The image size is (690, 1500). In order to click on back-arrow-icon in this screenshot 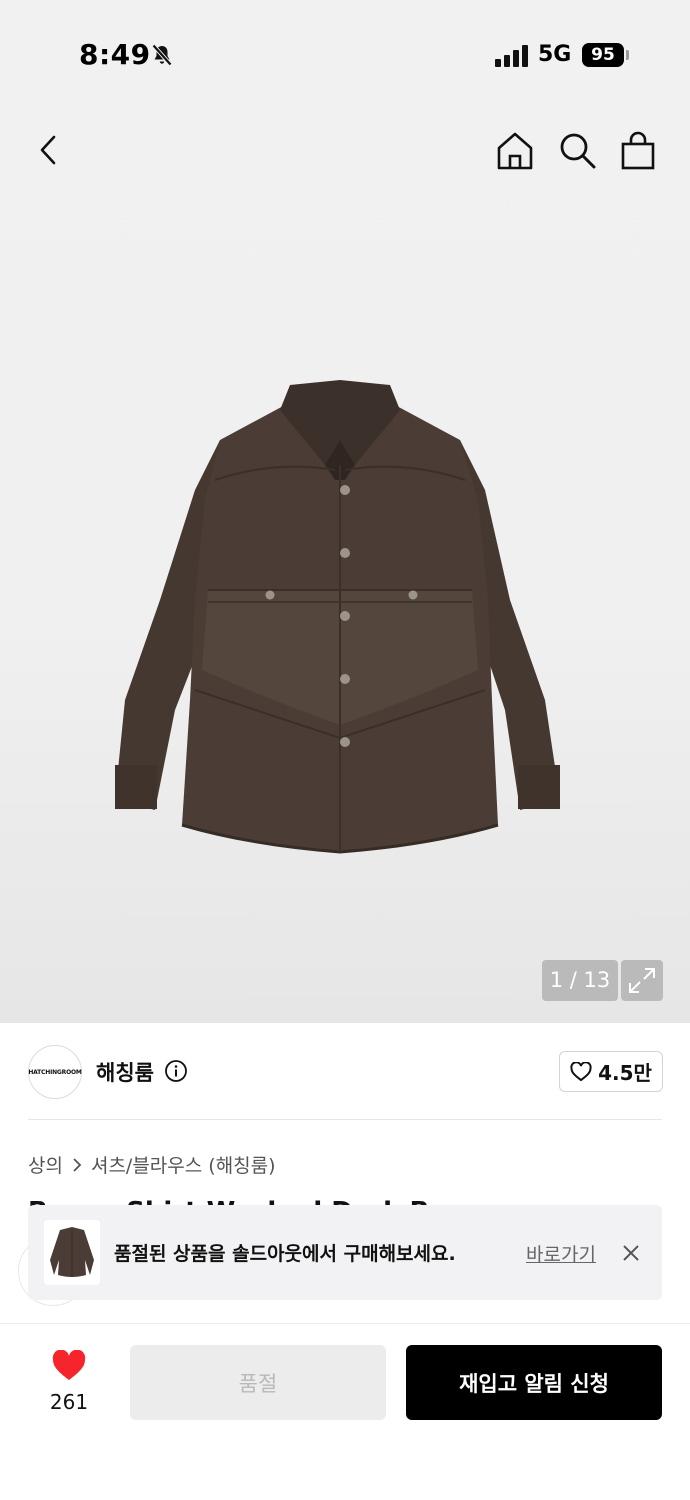, I will do `click(48, 150)`.